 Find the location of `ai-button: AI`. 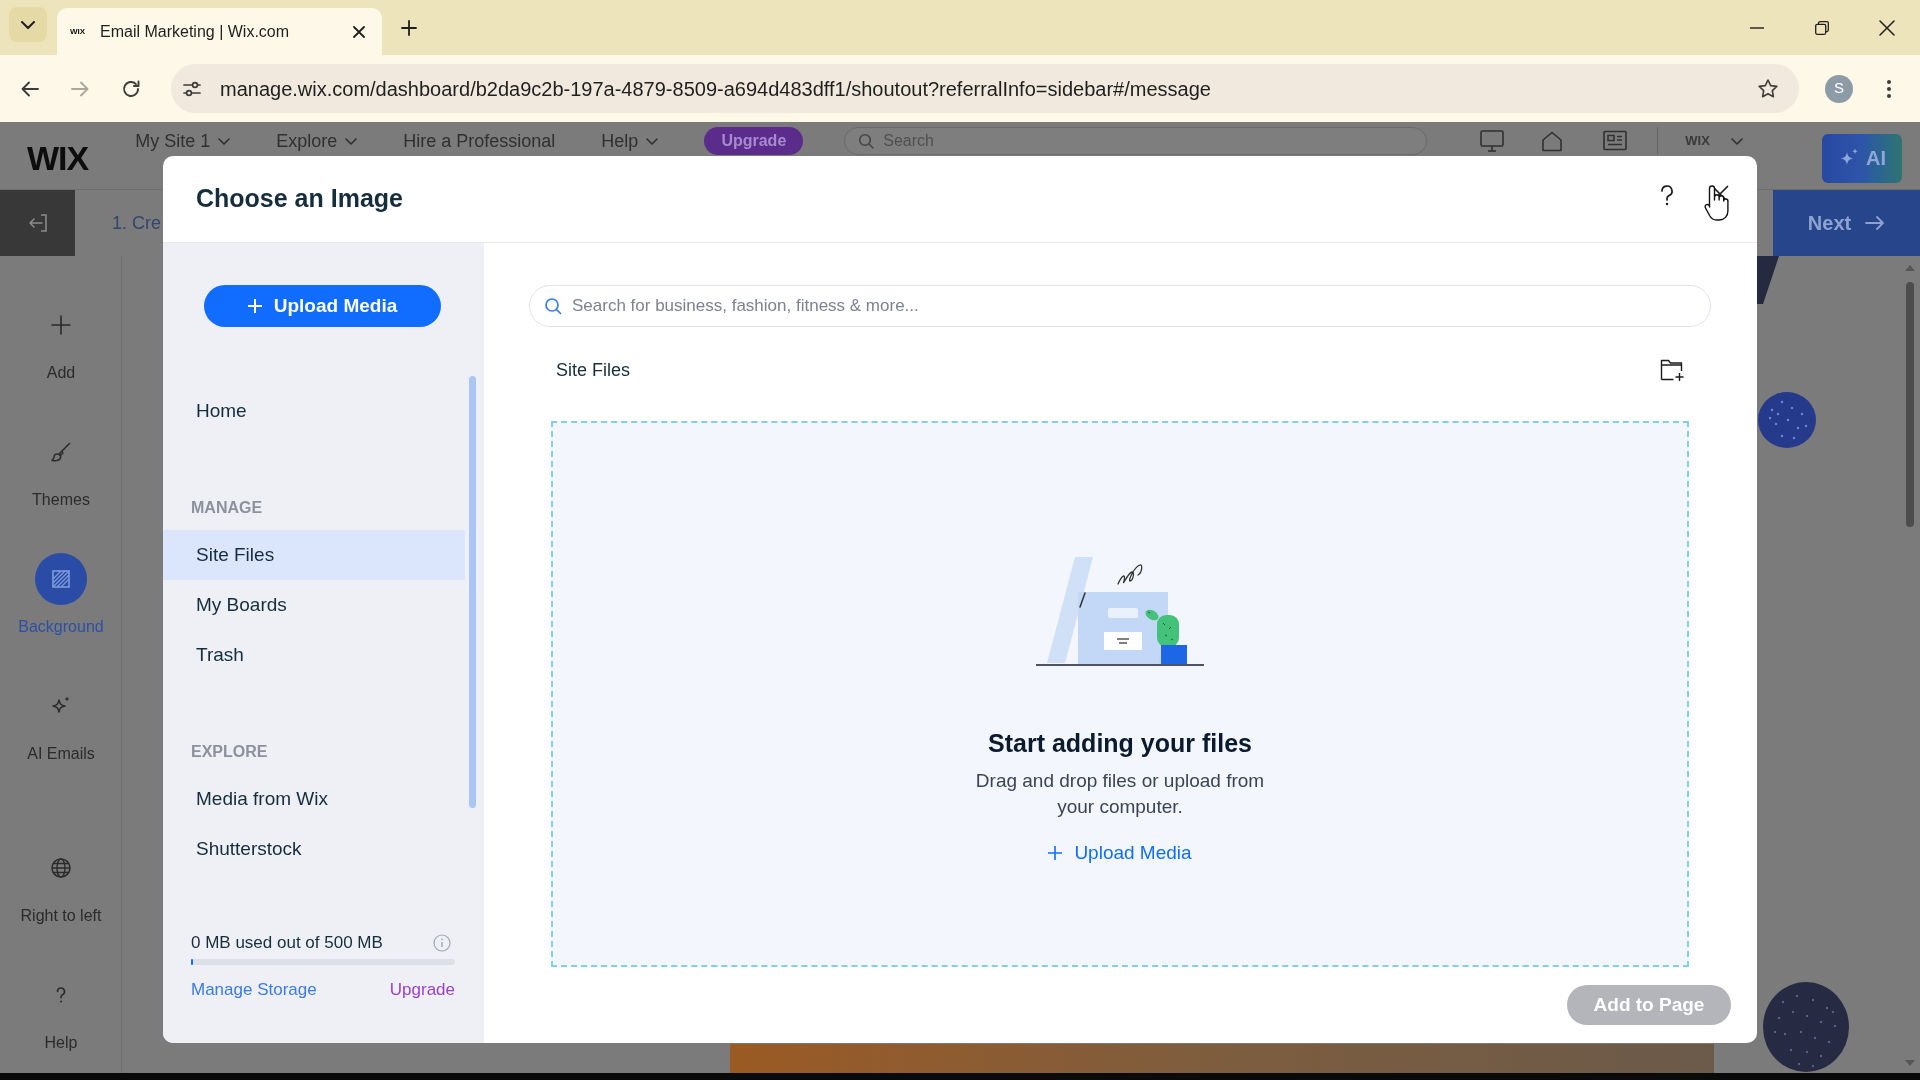

ai-button: AI is located at coordinates (1862, 158).